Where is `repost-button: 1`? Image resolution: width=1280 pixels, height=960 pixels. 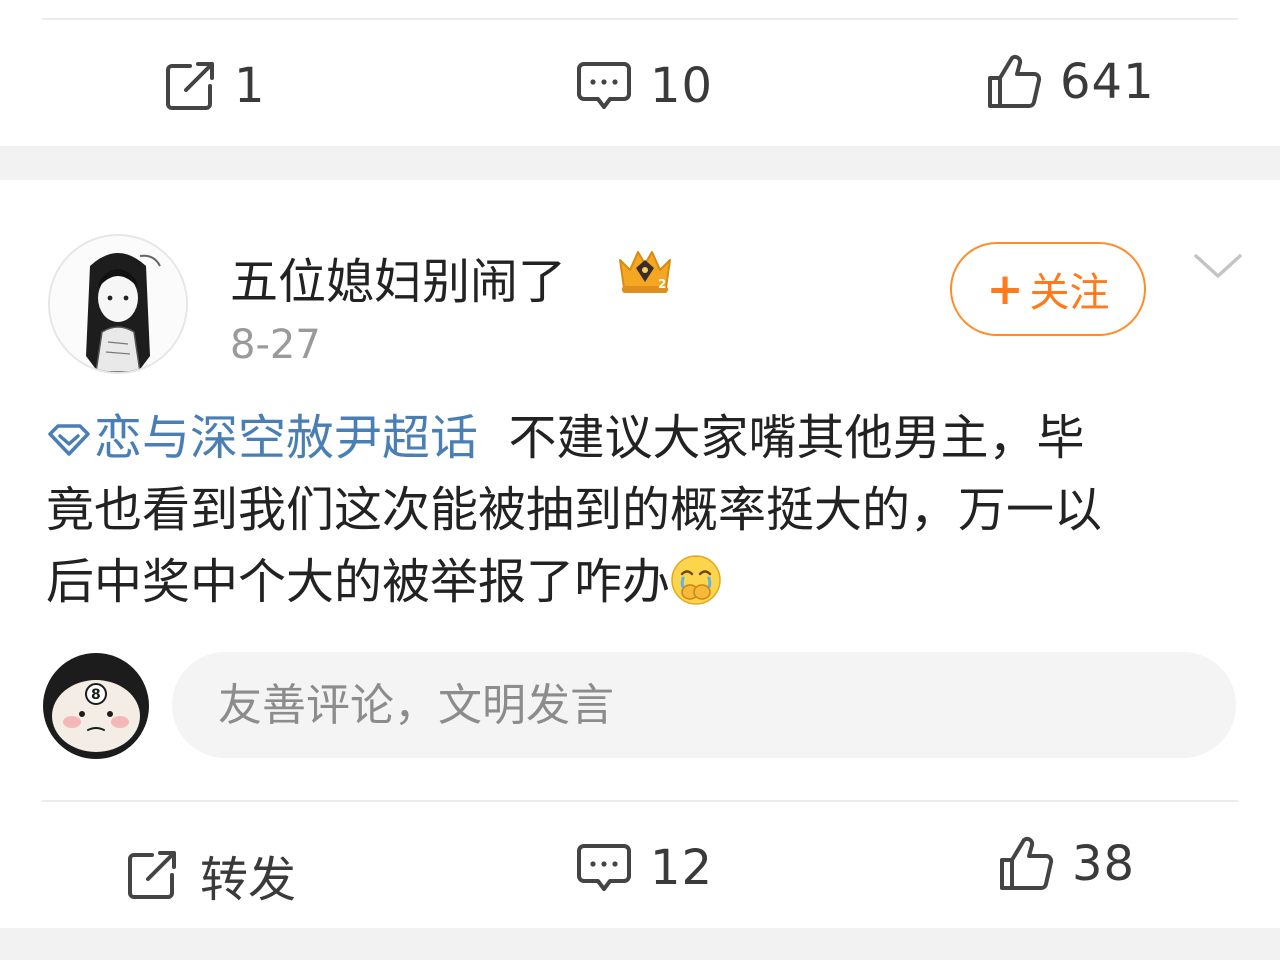
repost-button: 1 is located at coordinates (215, 86).